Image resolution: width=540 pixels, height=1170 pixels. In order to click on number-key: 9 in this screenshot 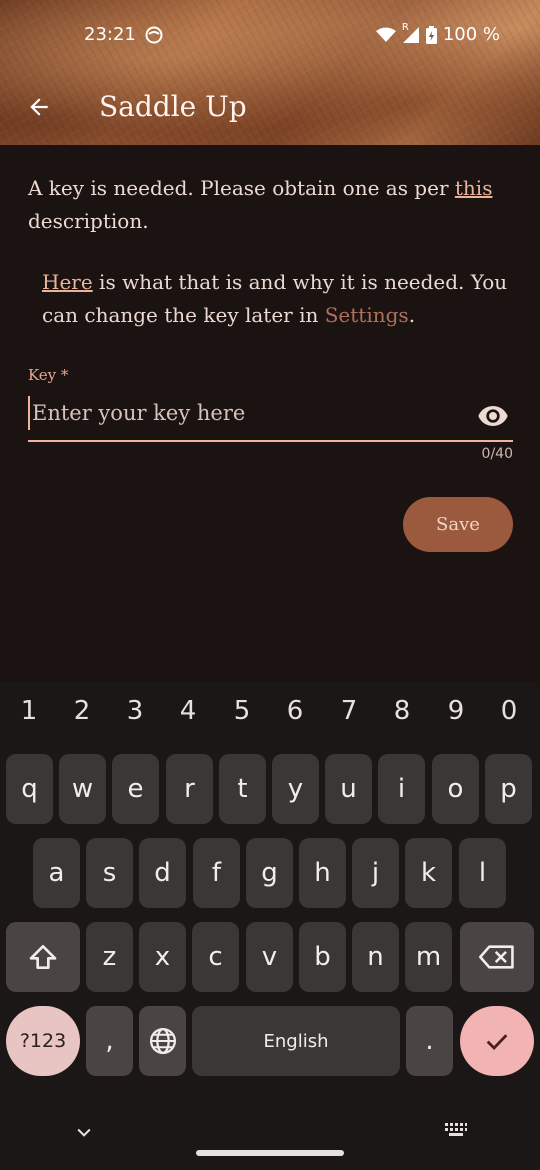, I will do `click(456, 711)`.